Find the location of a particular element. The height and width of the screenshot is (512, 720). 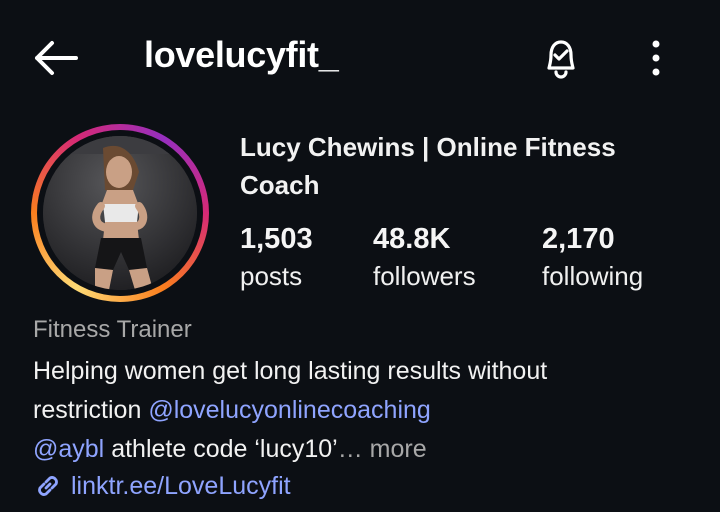

avatar is located at coordinates (120, 213).